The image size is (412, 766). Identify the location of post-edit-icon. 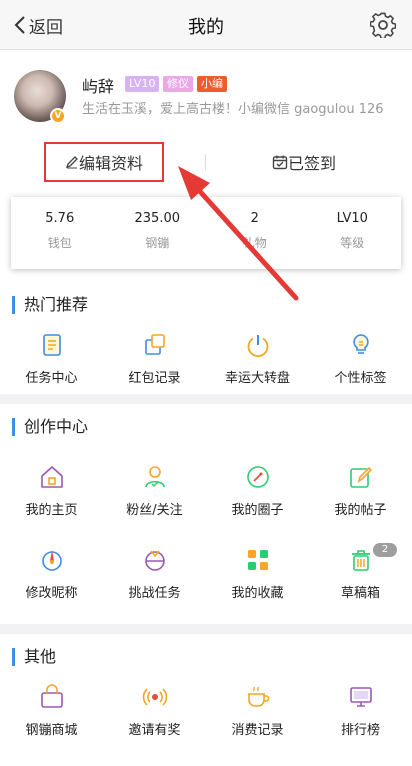
(360, 477).